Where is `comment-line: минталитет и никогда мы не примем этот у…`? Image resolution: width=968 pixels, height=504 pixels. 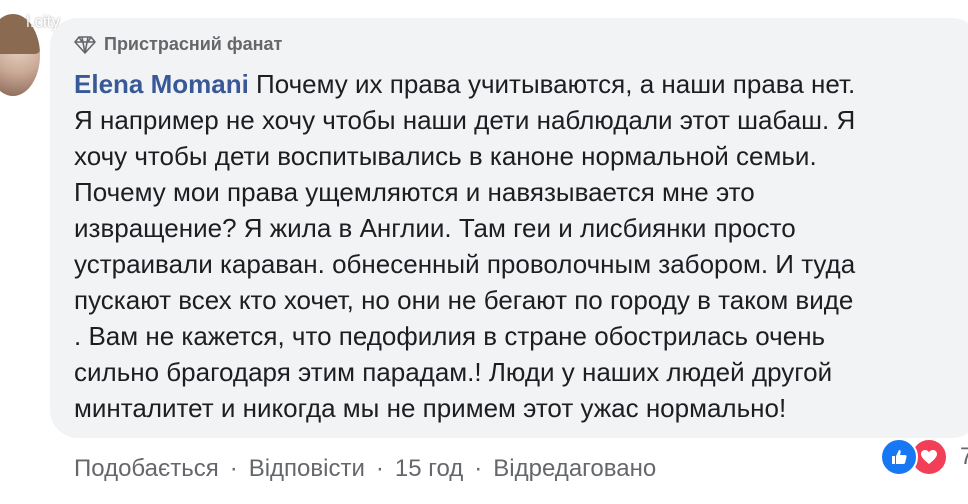
comment-line: минталитет и никогда мы не примем этот у… is located at coordinates (430, 408).